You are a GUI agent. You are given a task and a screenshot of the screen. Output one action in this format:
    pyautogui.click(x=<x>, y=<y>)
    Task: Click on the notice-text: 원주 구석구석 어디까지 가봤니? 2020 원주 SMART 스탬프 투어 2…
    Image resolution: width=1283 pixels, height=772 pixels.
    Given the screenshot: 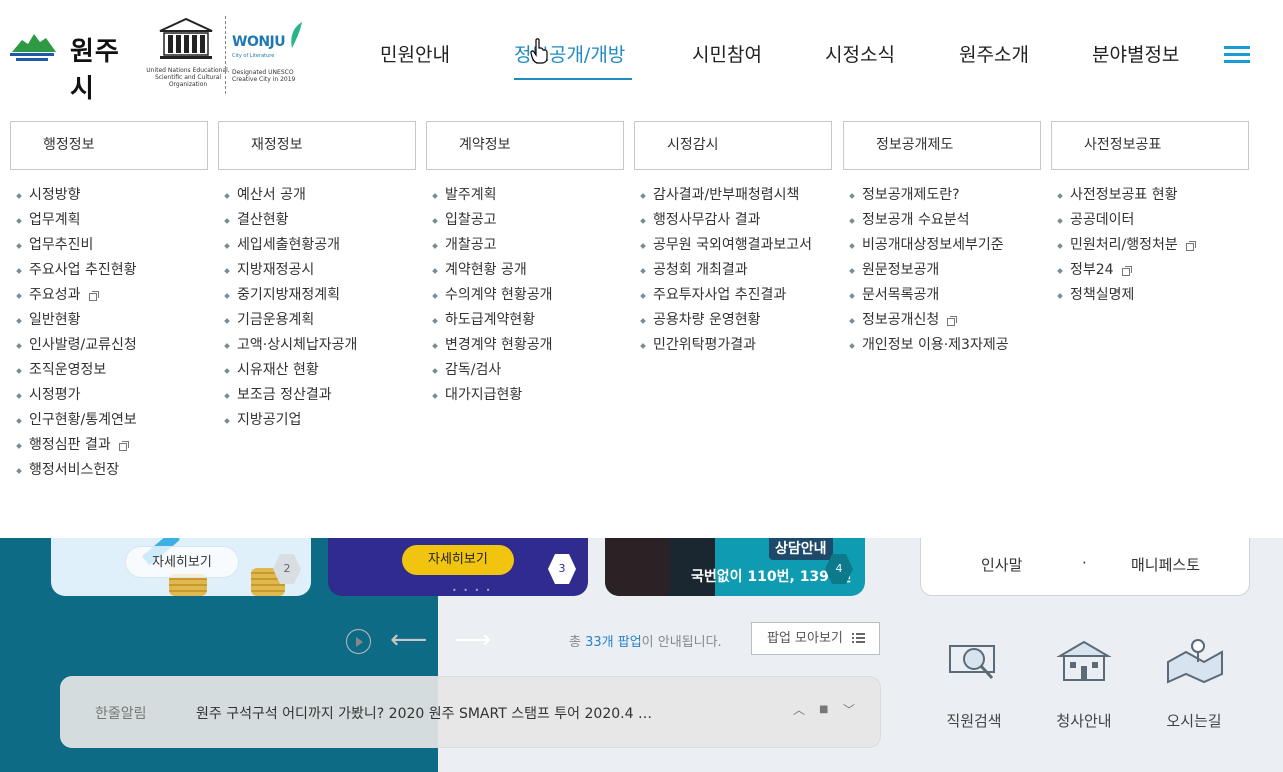 What is the action you would take?
    pyautogui.click(x=424, y=713)
    